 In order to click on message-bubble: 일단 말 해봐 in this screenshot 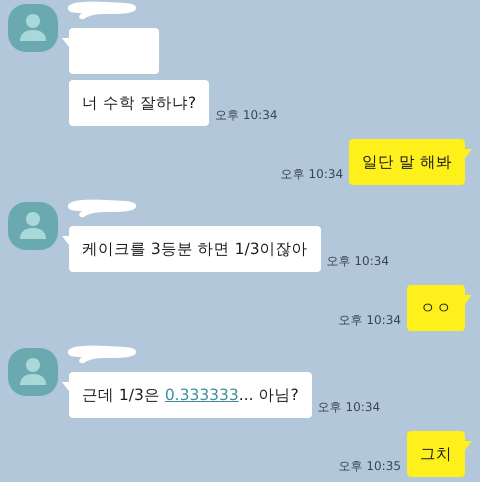, I will do `click(407, 162)`.